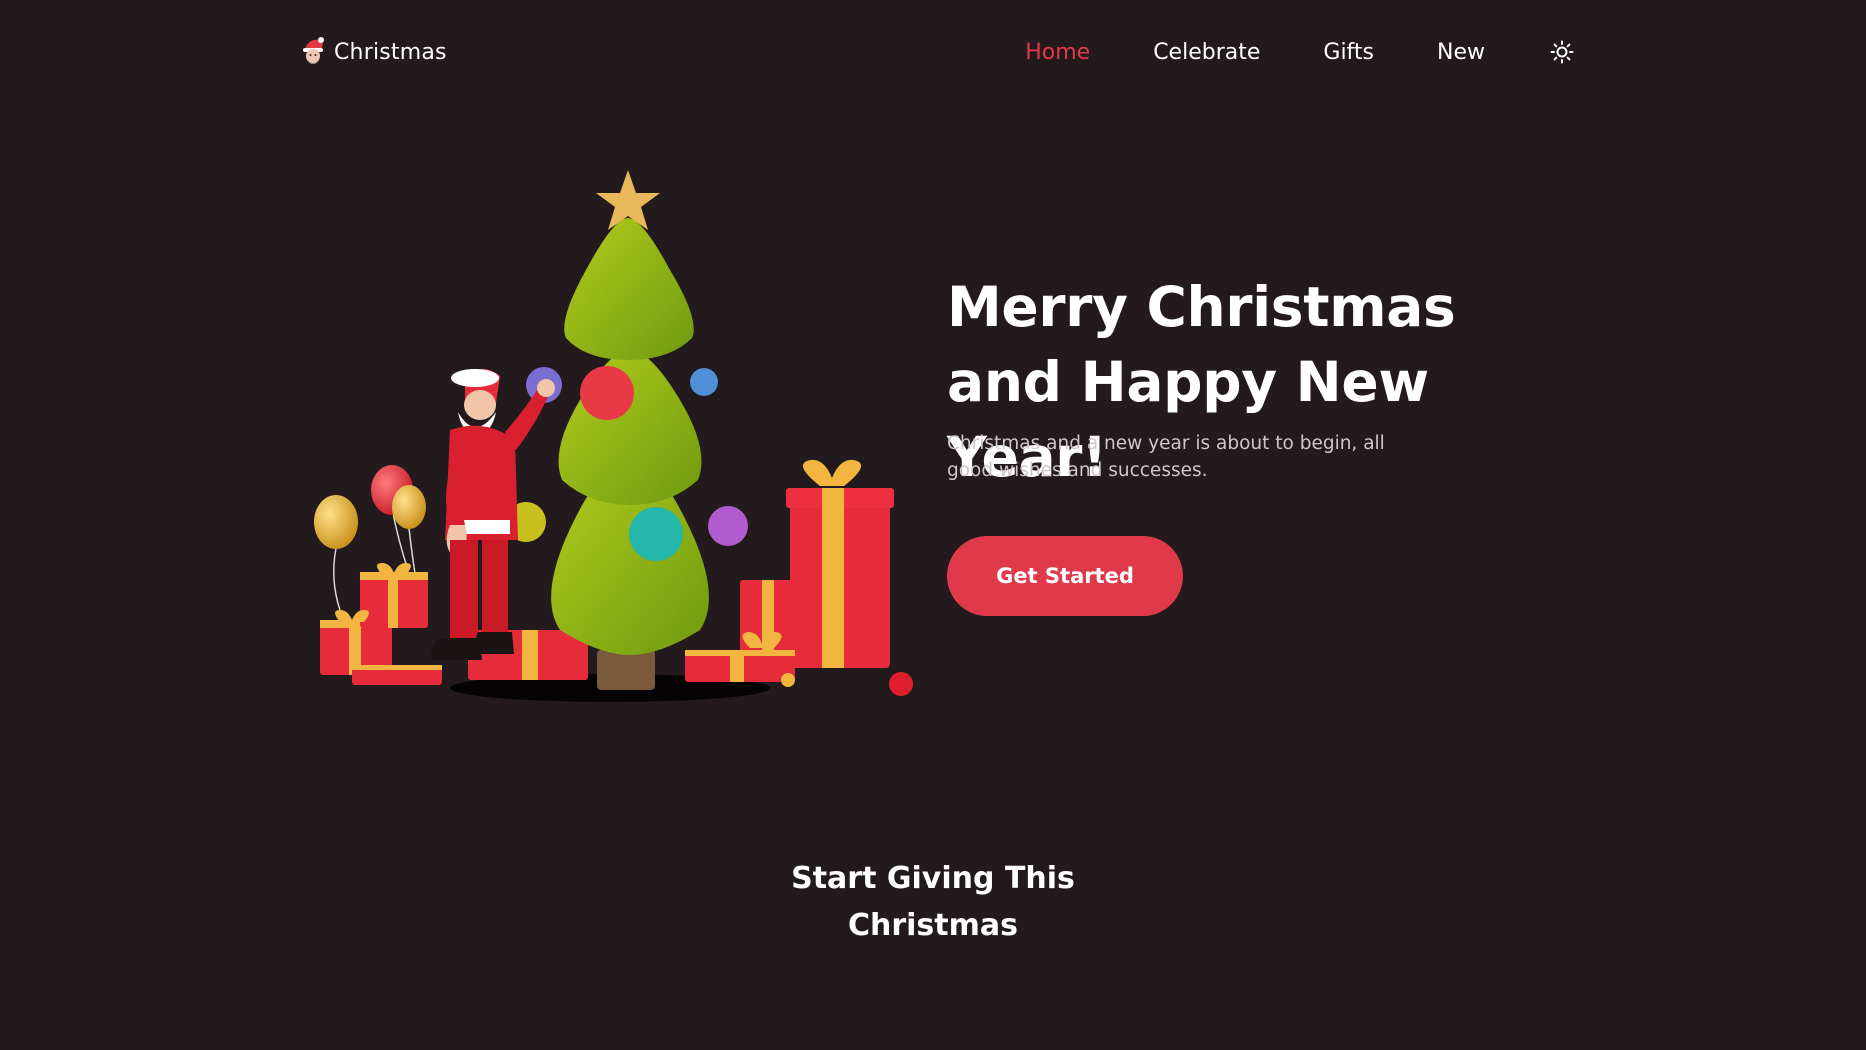 This screenshot has width=1866, height=1050. Describe the element at coordinates (313, 50) in the screenshot. I see `santa-icon` at that location.